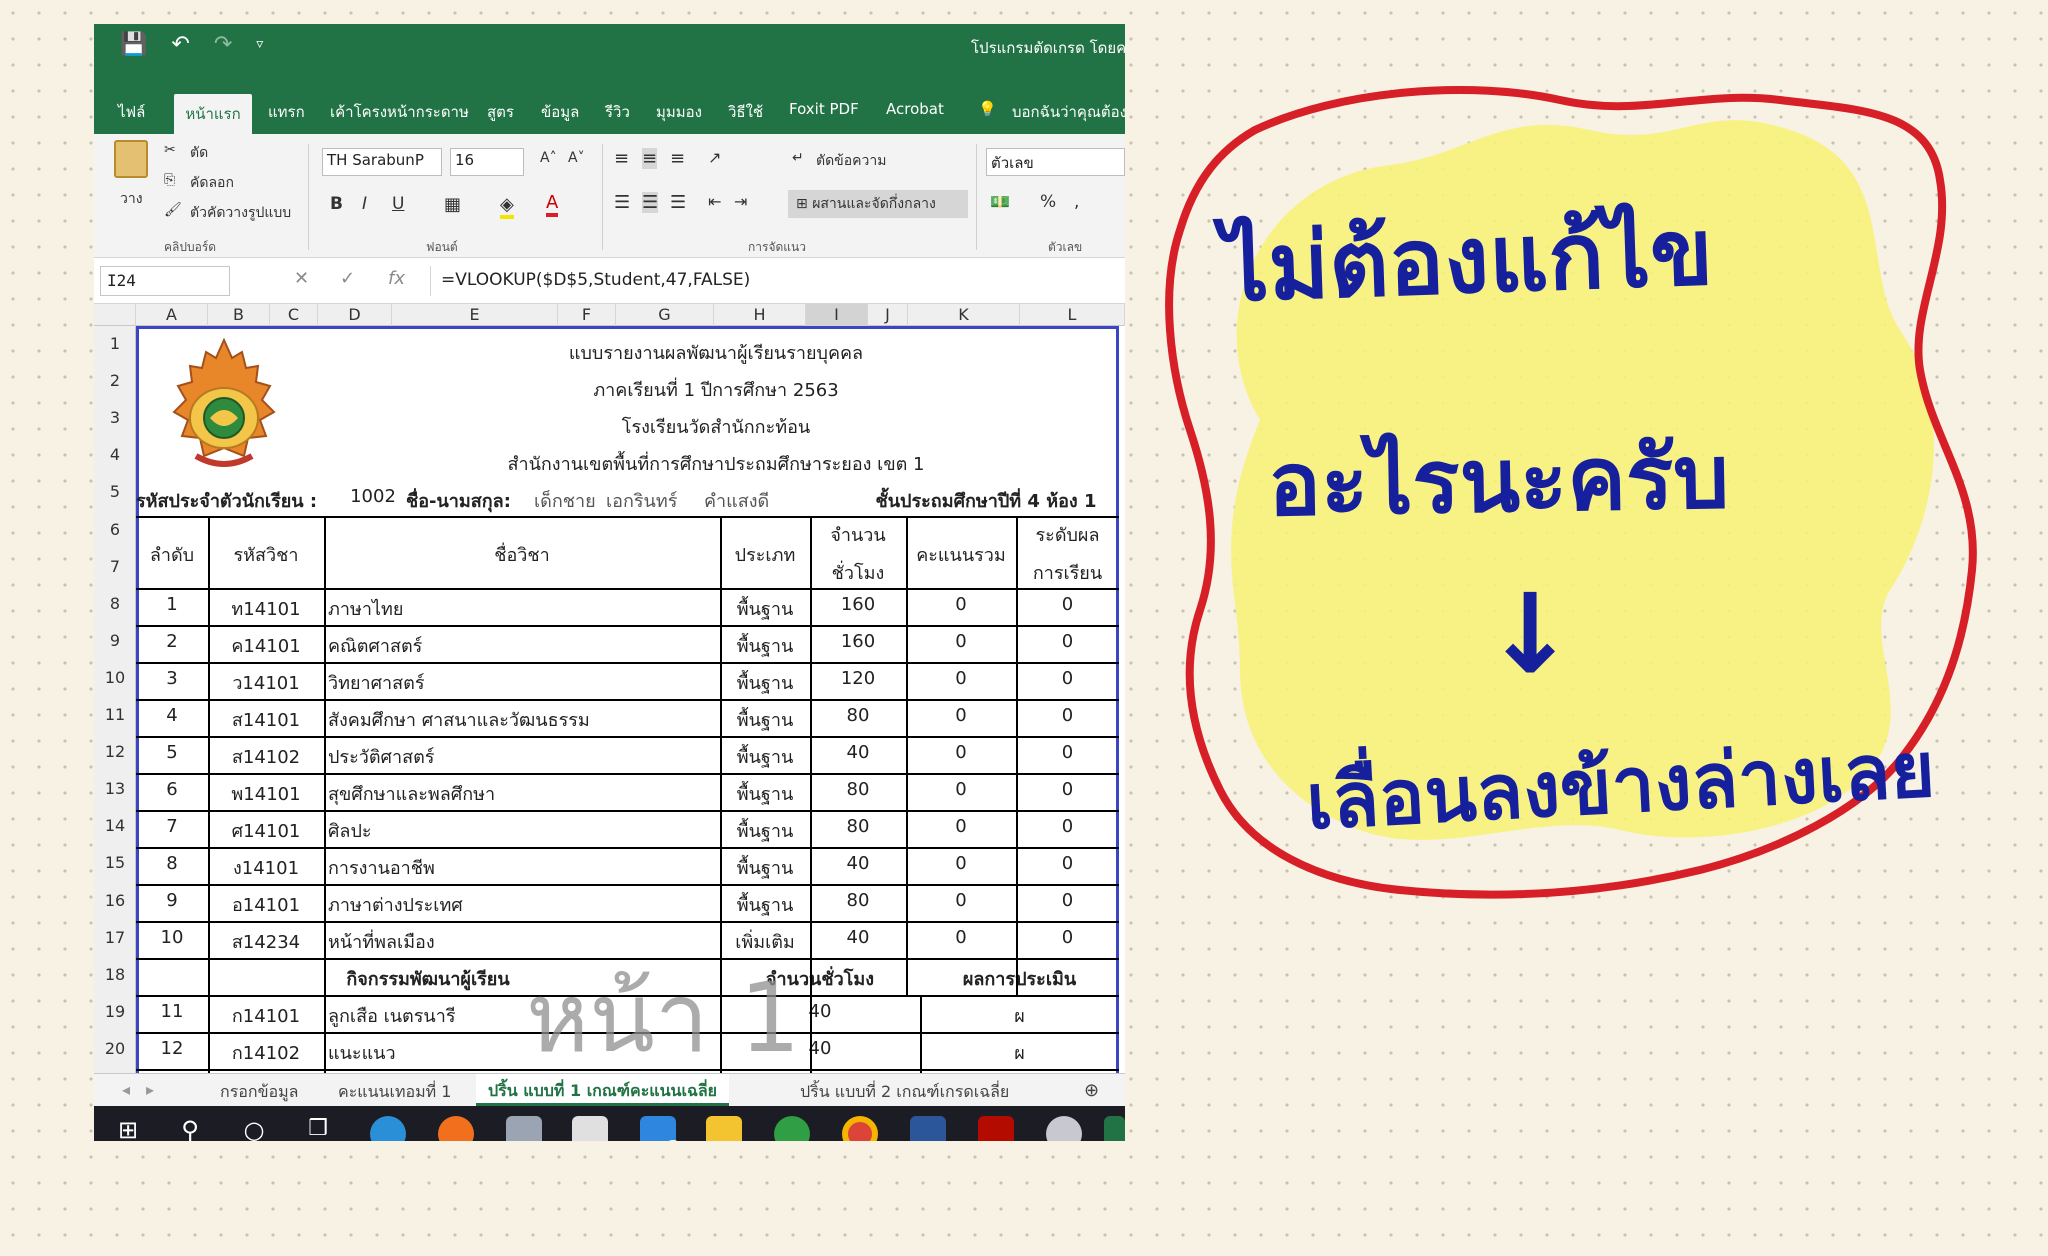 The height and width of the screenshot is (1256, 2048). Describe the element at coordinates (1076, 202) in the screenshot. I see `comma-button: ,` at that location.